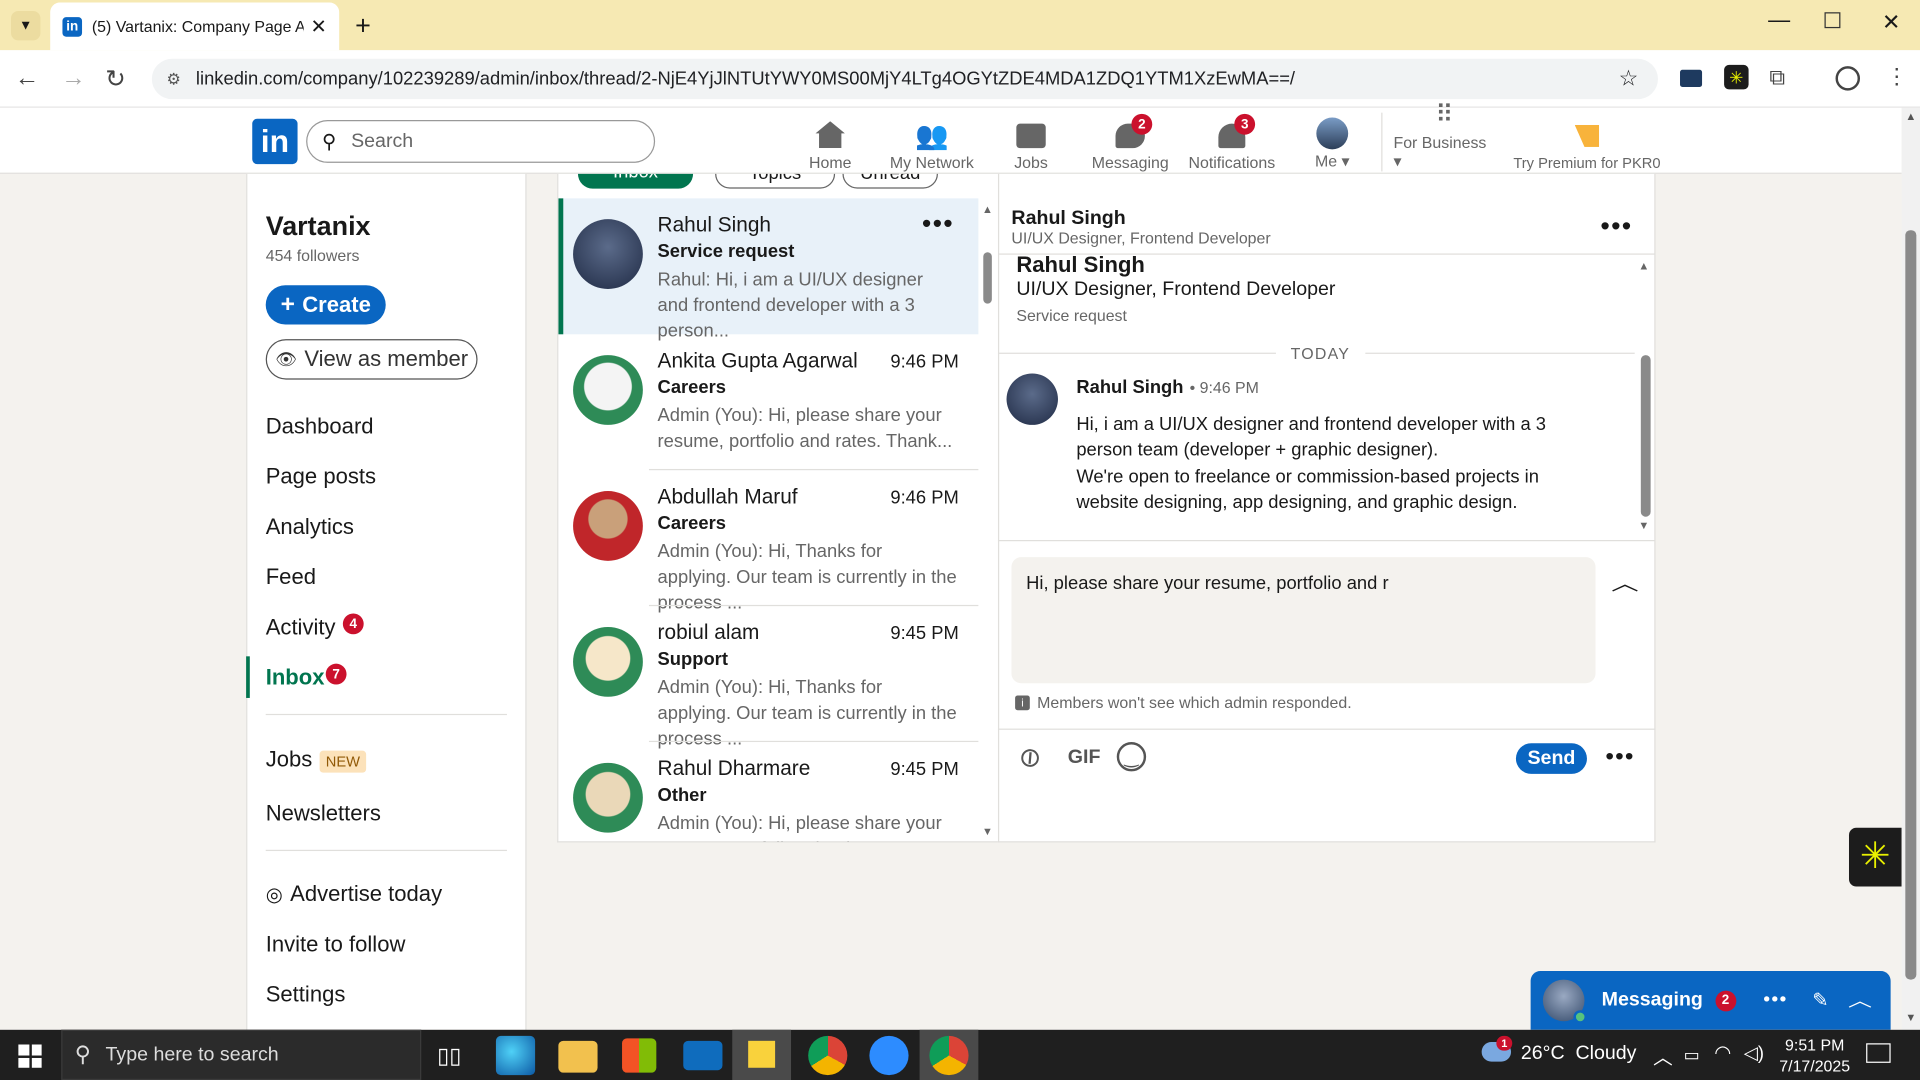 The width and height of the screenshot is (1920, 1080). What do you see at coordinates (1860, 1000) in the screenshot?
I see `widget-expand-icon: ︿` at bounding box center [1860, 1000].